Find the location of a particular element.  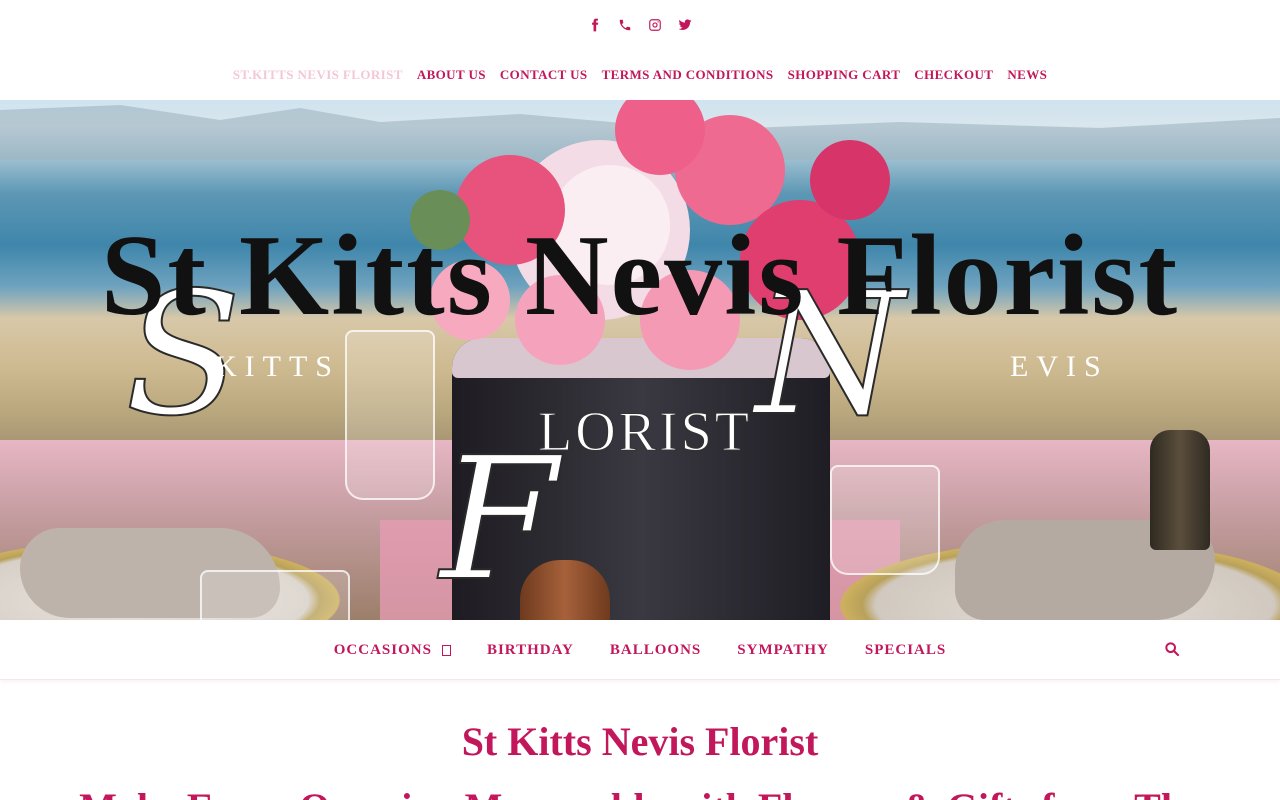

main-nav-specials: SPECIALS is located at coordinates (905, 650).